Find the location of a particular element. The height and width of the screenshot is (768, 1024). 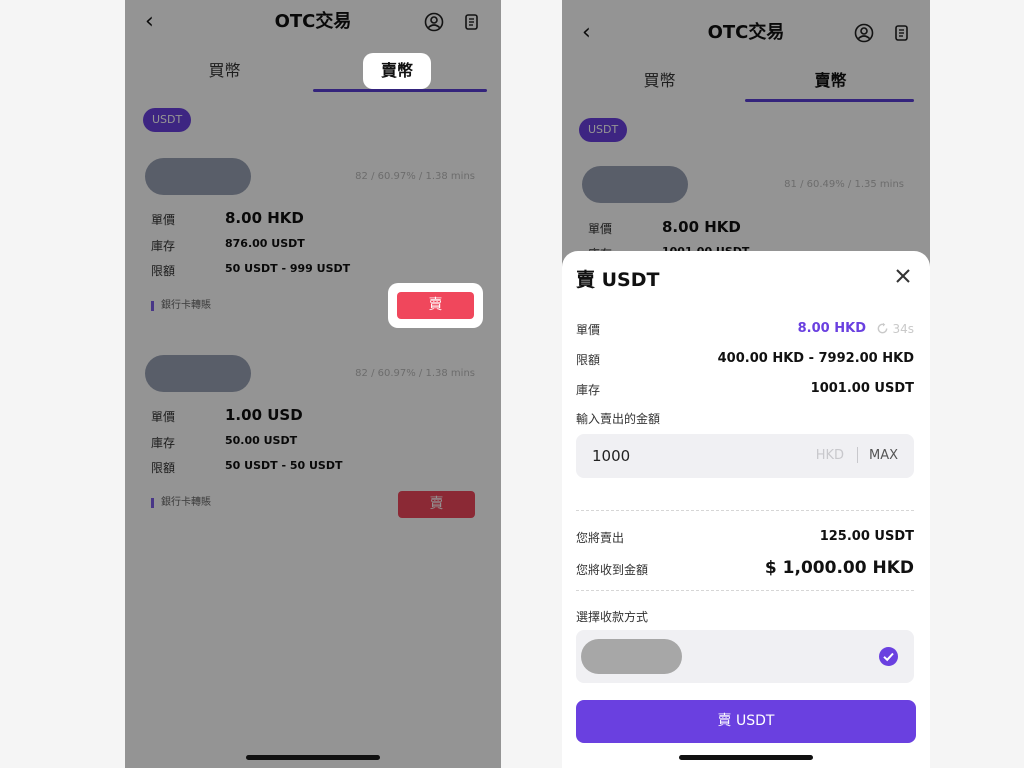

tab-sell: 賣幣 is located at coordinates (830, 82).